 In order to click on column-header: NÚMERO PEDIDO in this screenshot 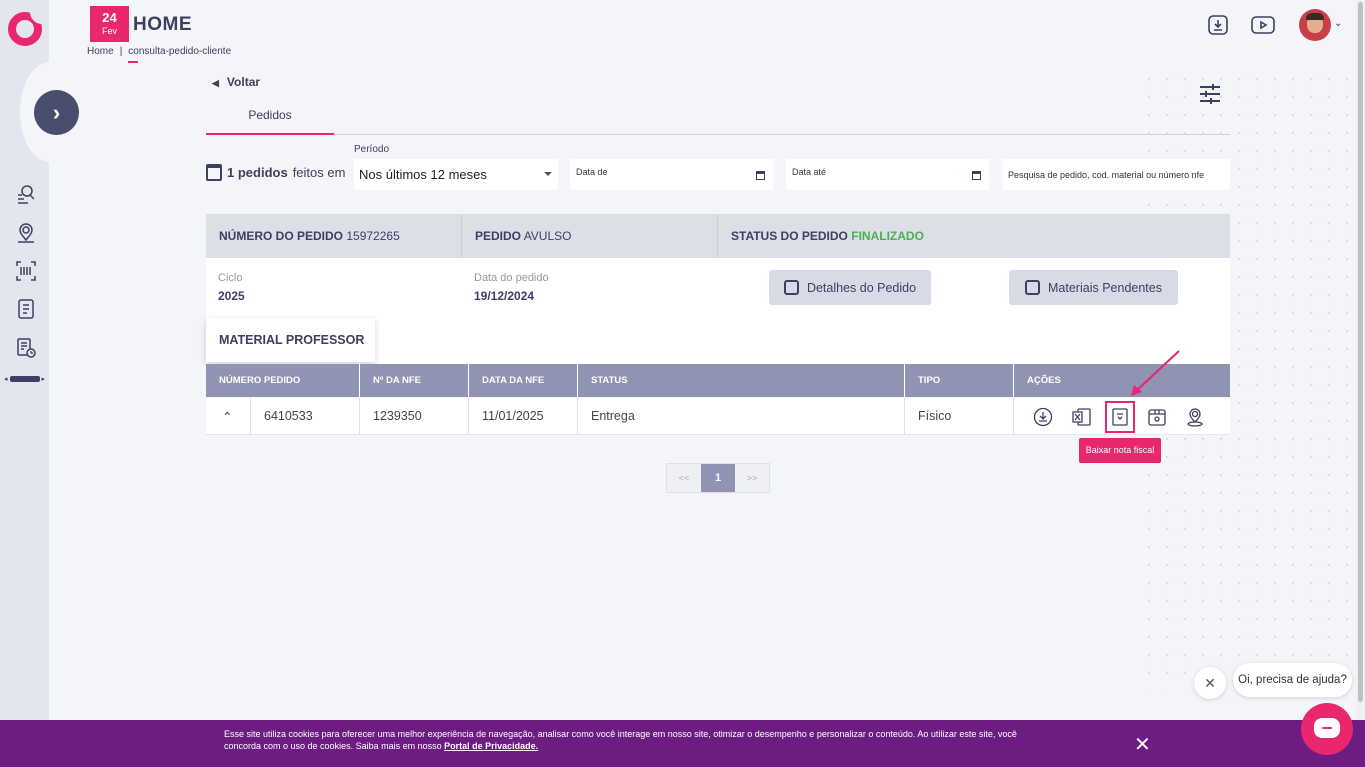, I will do `click(283, 380)`.